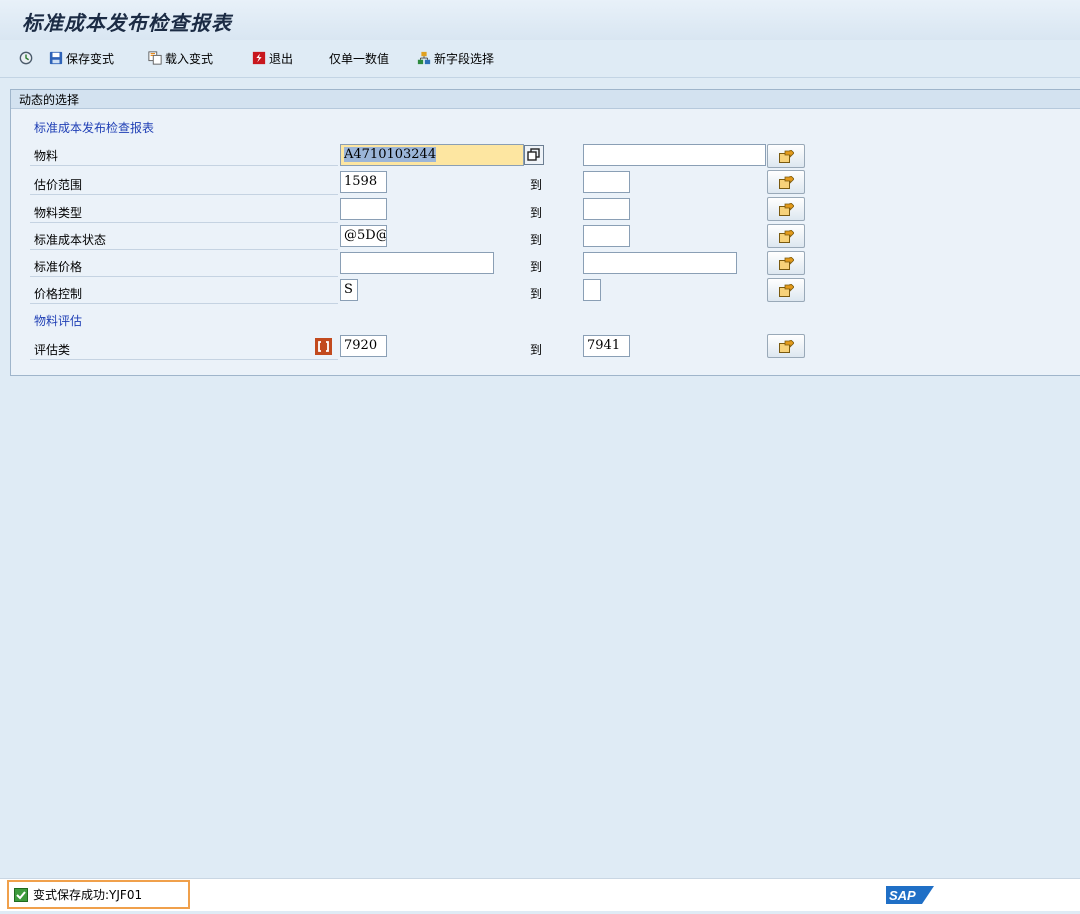 The height and width of the screenshot is (914, 1080). Describe the element at coordinates (52, 350) in the screenshot. I see `valuation-class-label: 评估类` at that location.